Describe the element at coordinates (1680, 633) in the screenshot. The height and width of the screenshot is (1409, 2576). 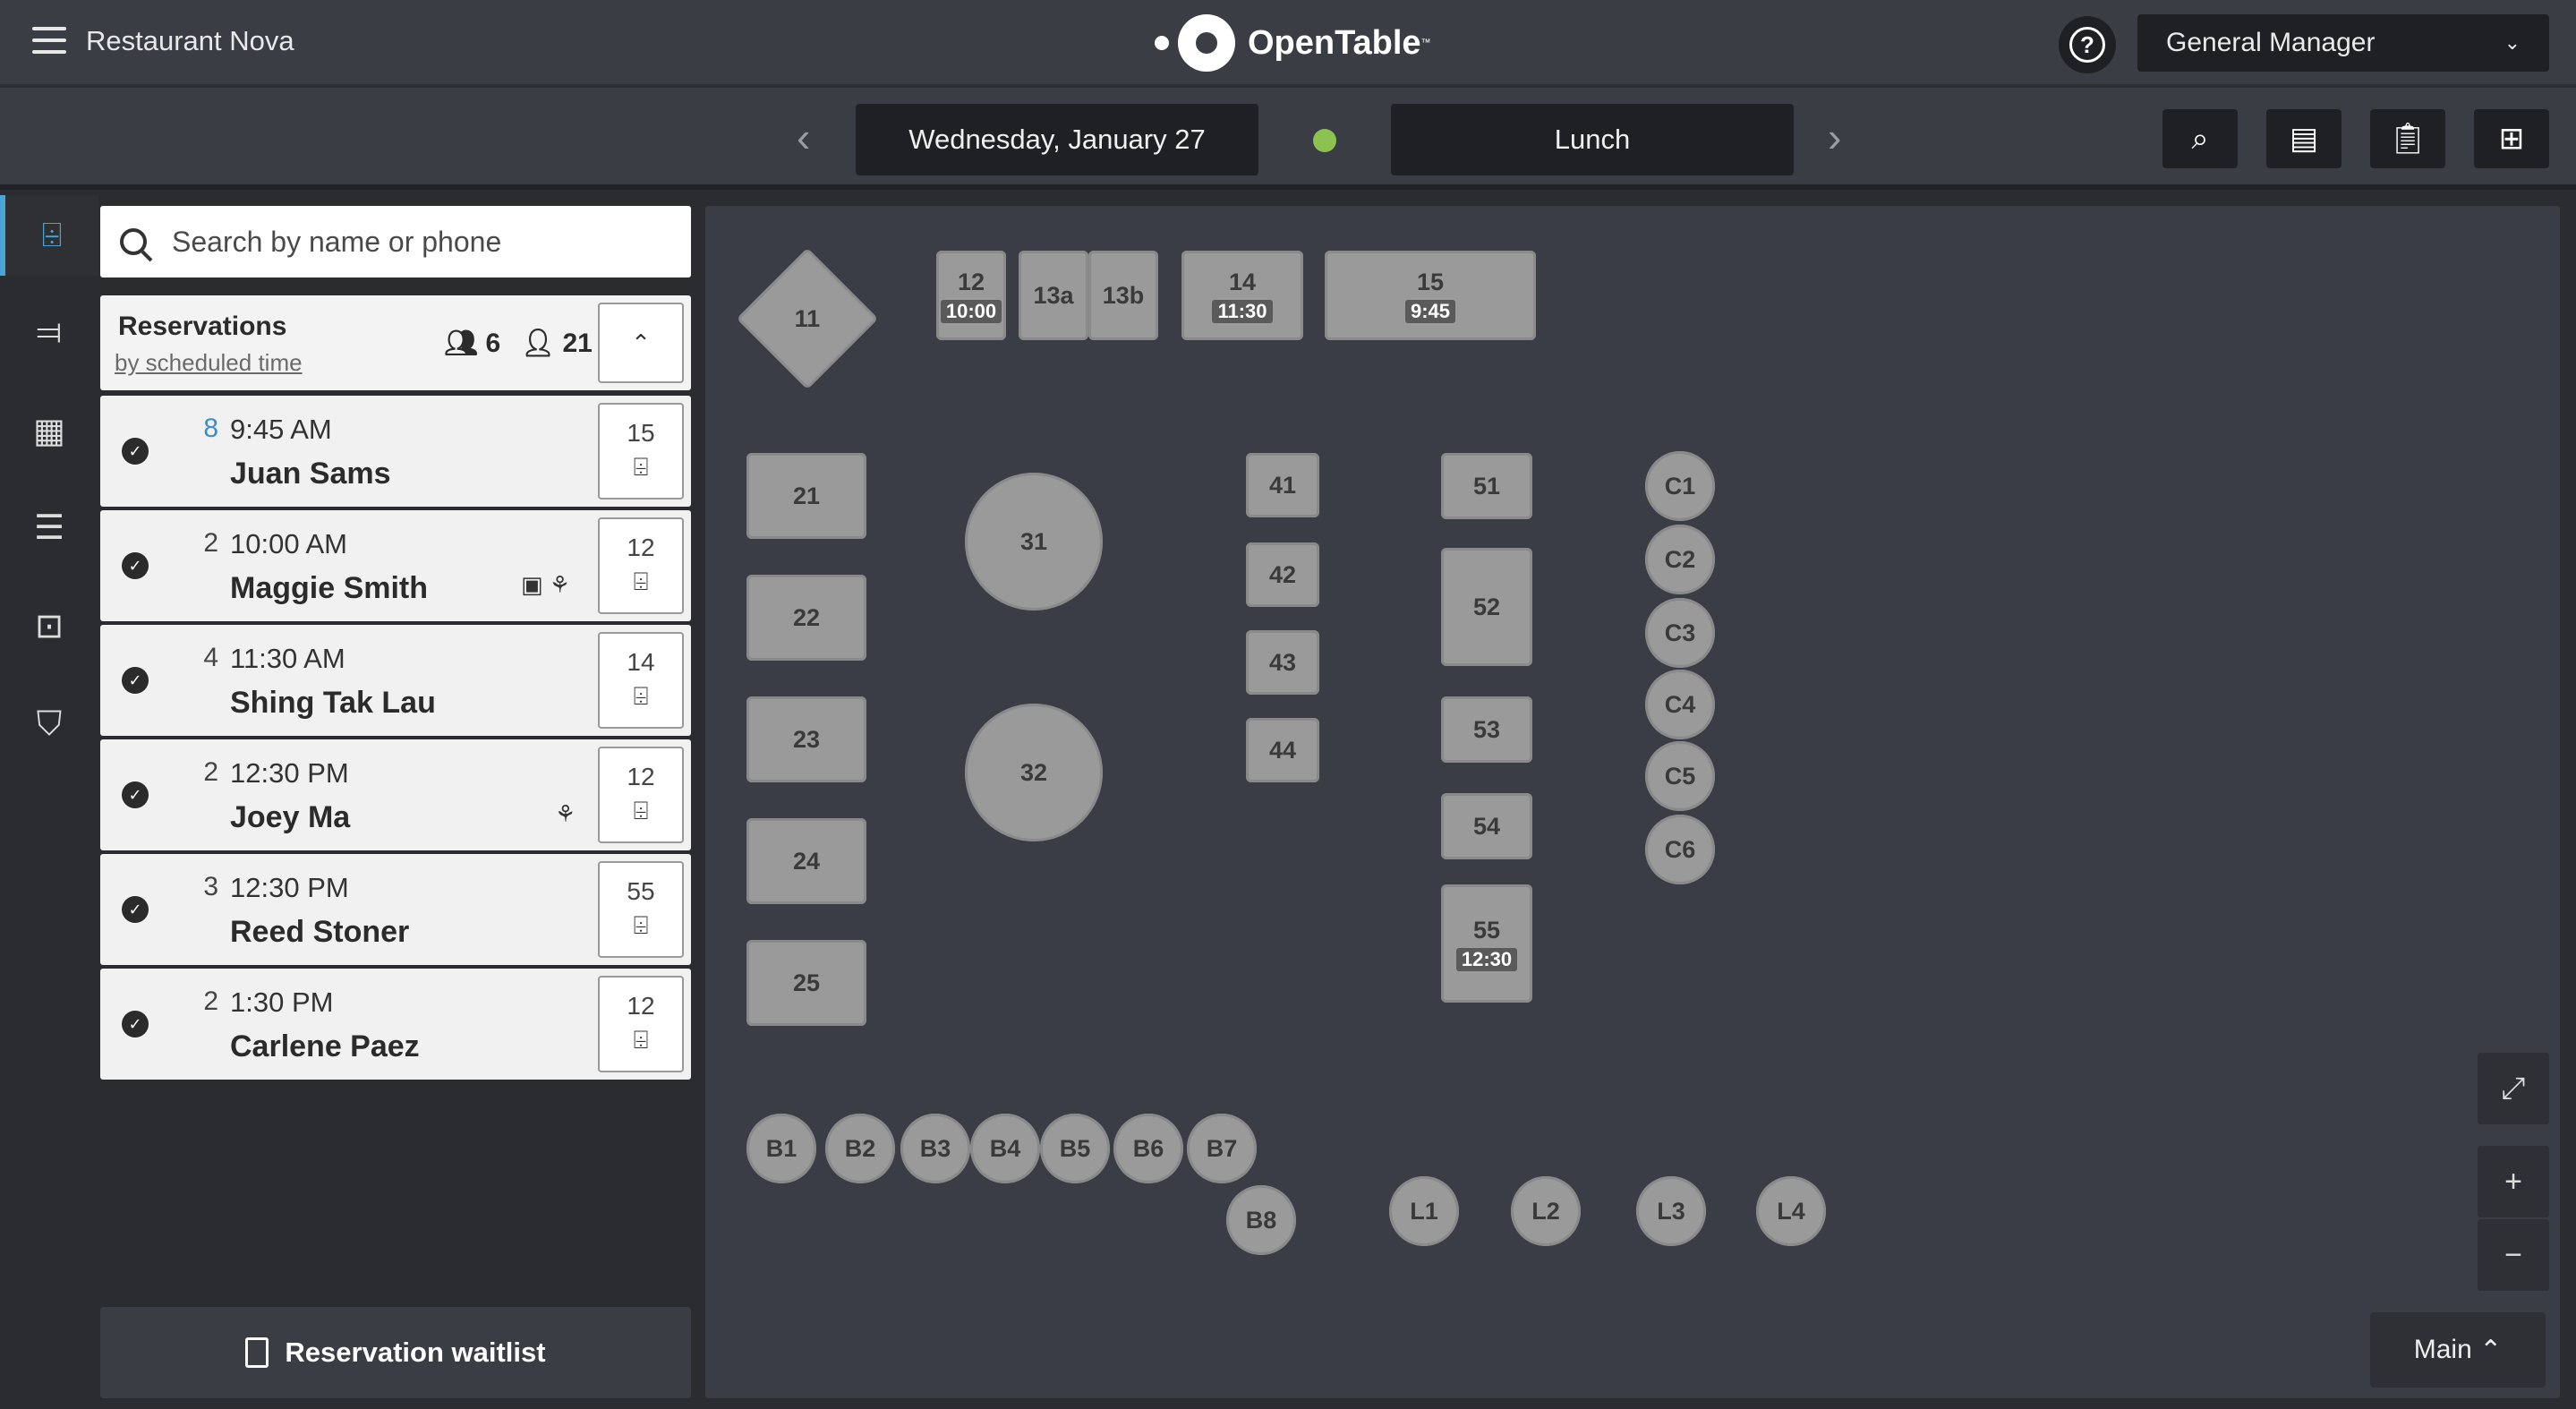
I see `table-c3: C3` at that location.